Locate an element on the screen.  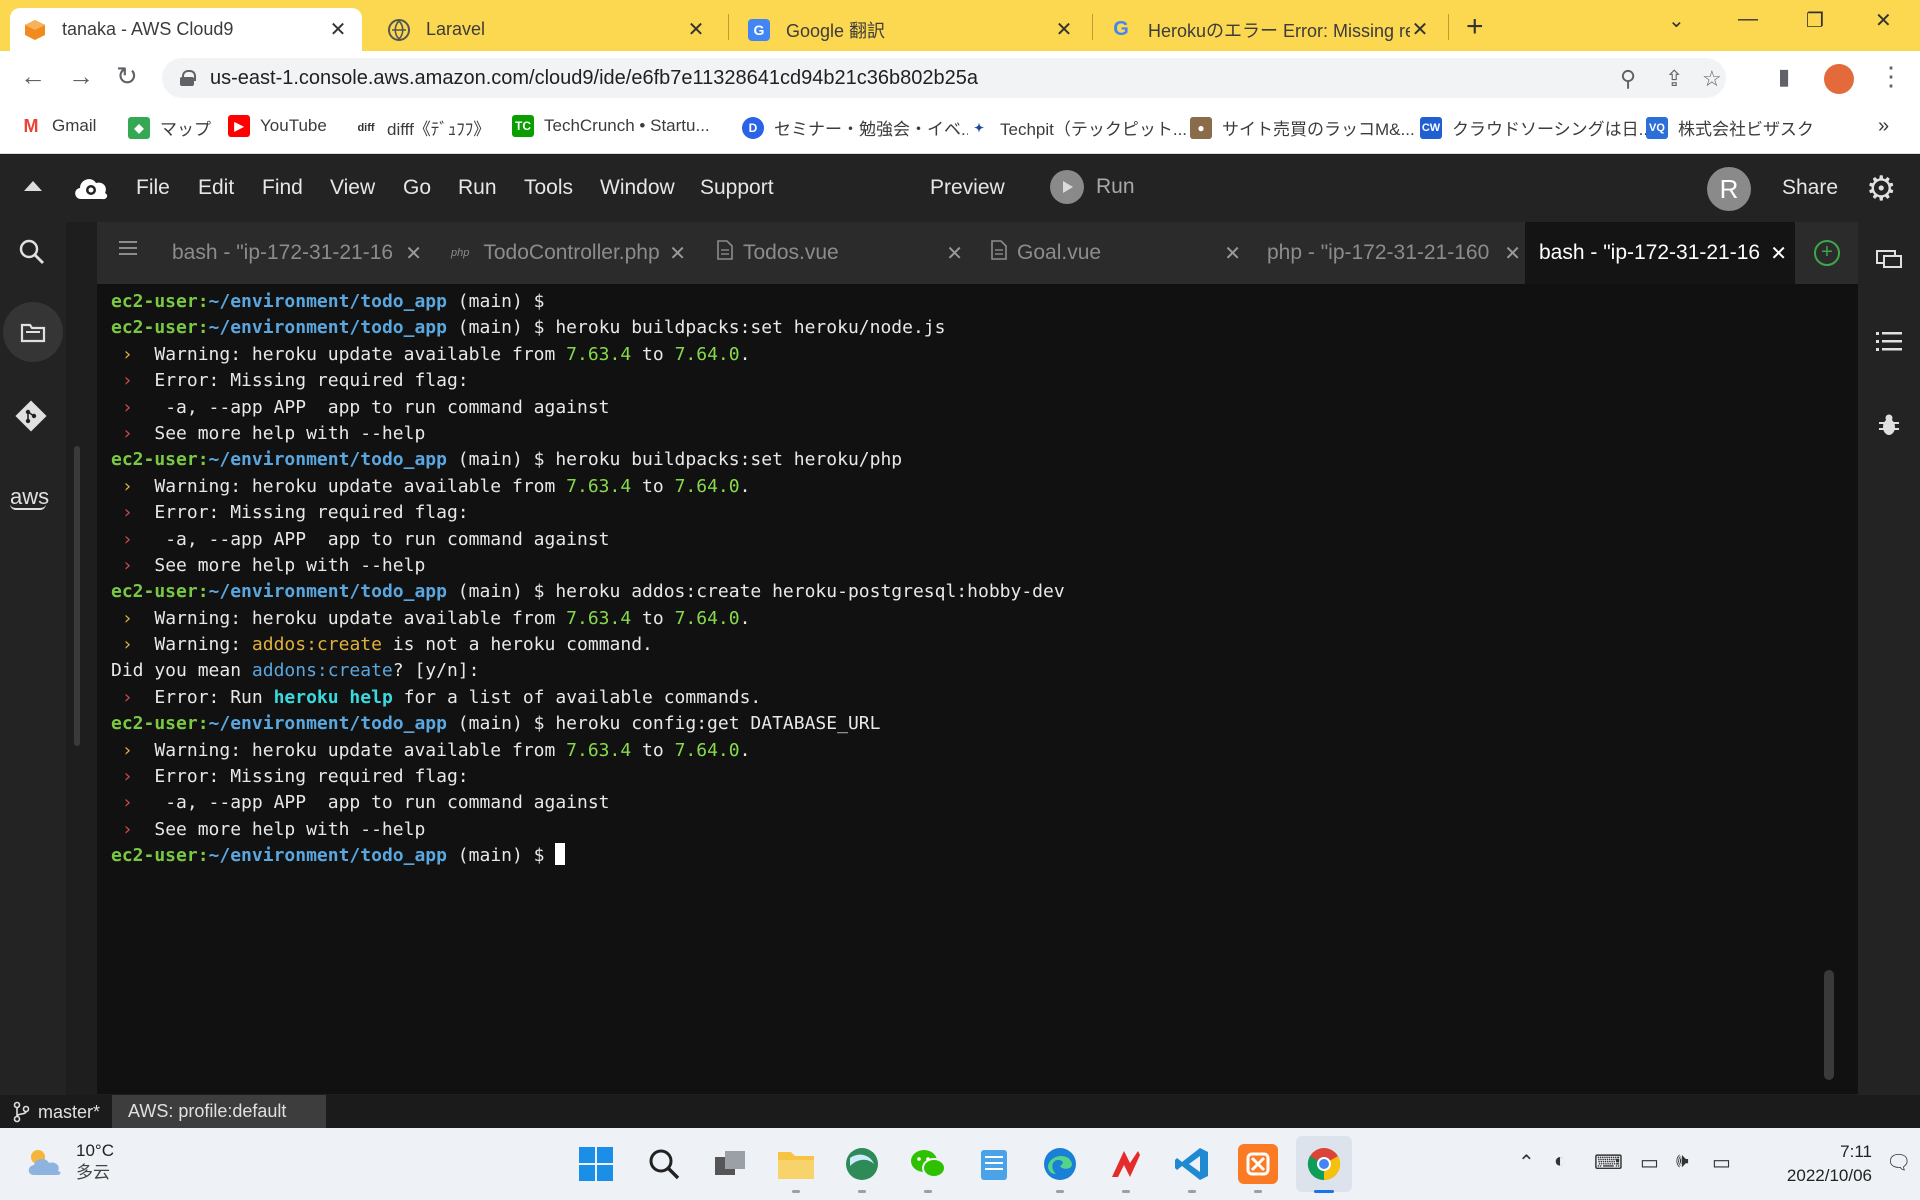
git-icon is located at coordinates (31, 419).